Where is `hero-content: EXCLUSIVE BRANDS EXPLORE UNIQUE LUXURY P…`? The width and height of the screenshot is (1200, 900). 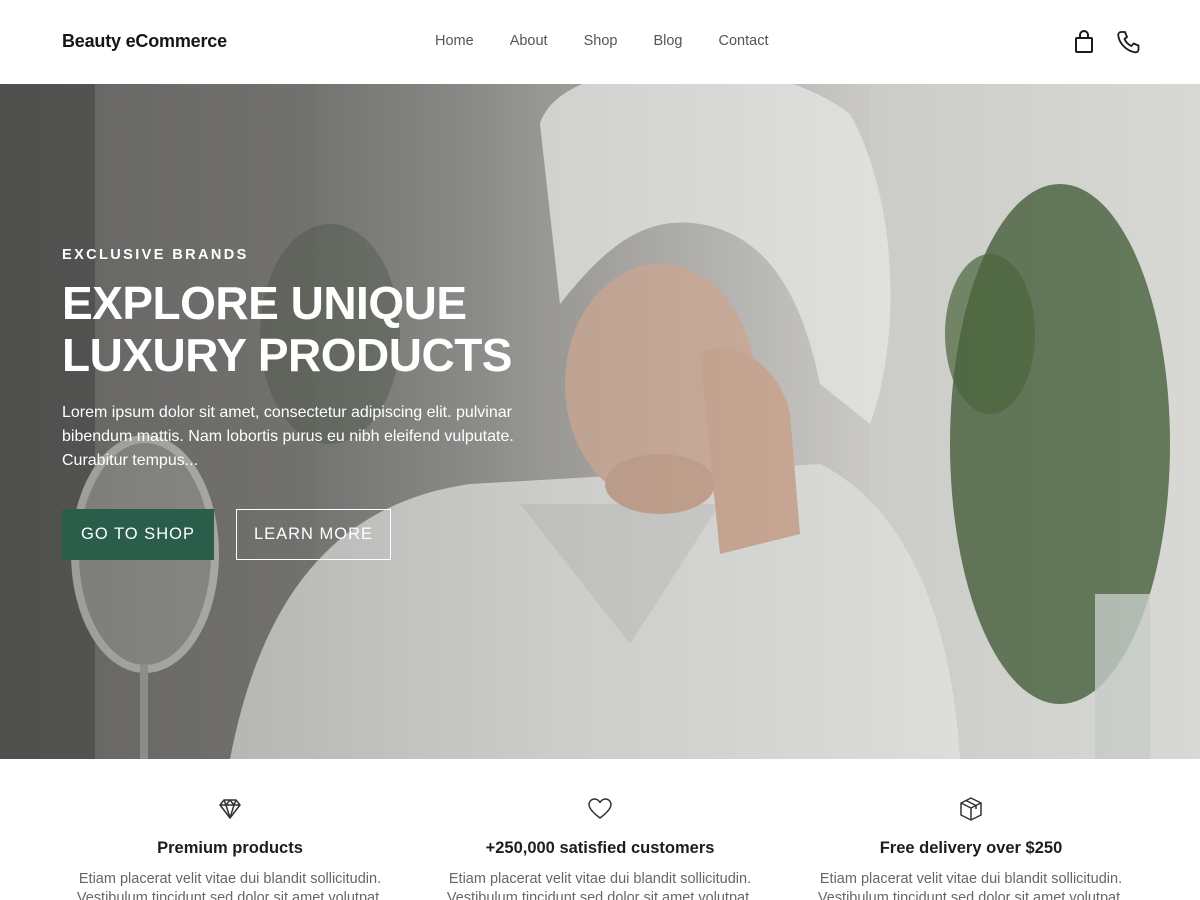 hero-content: EXCLUSIVE BRANDS EXPLORE UNIQUE LUXURY P… is located at coordinates (297, 403).